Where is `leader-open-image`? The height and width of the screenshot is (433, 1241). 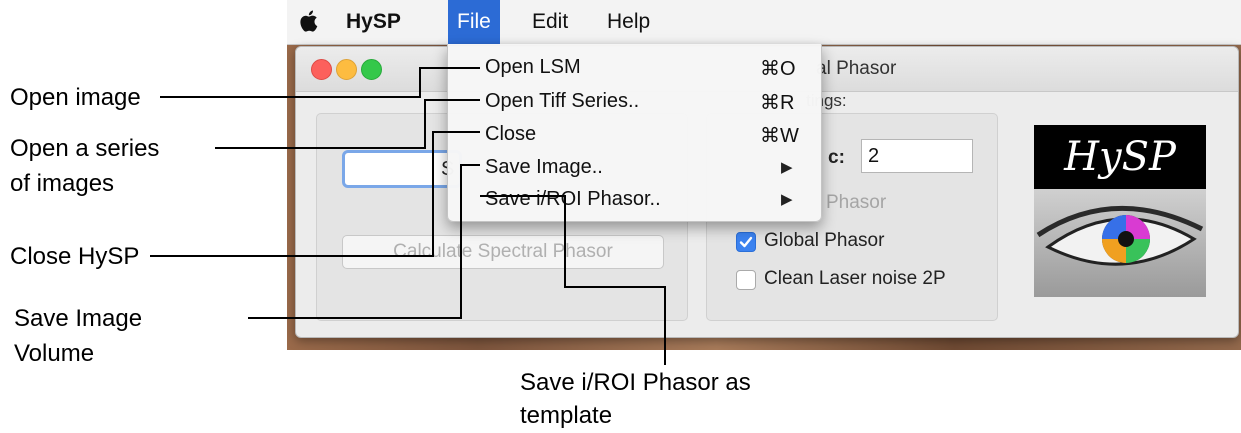
leader-open-image is located at coordinates (320, 82).